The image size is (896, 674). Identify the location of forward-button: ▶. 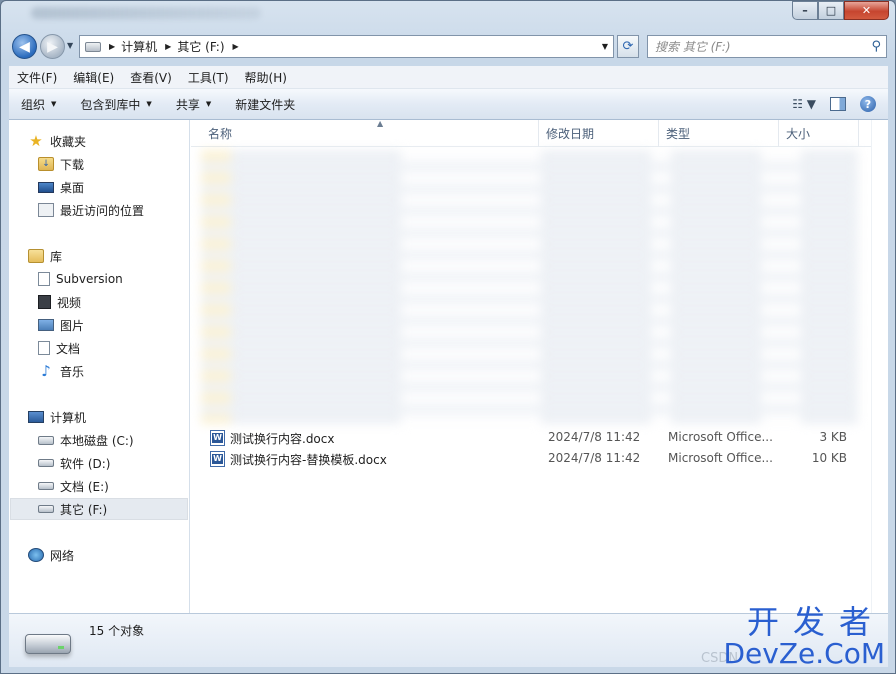
(52, 46).